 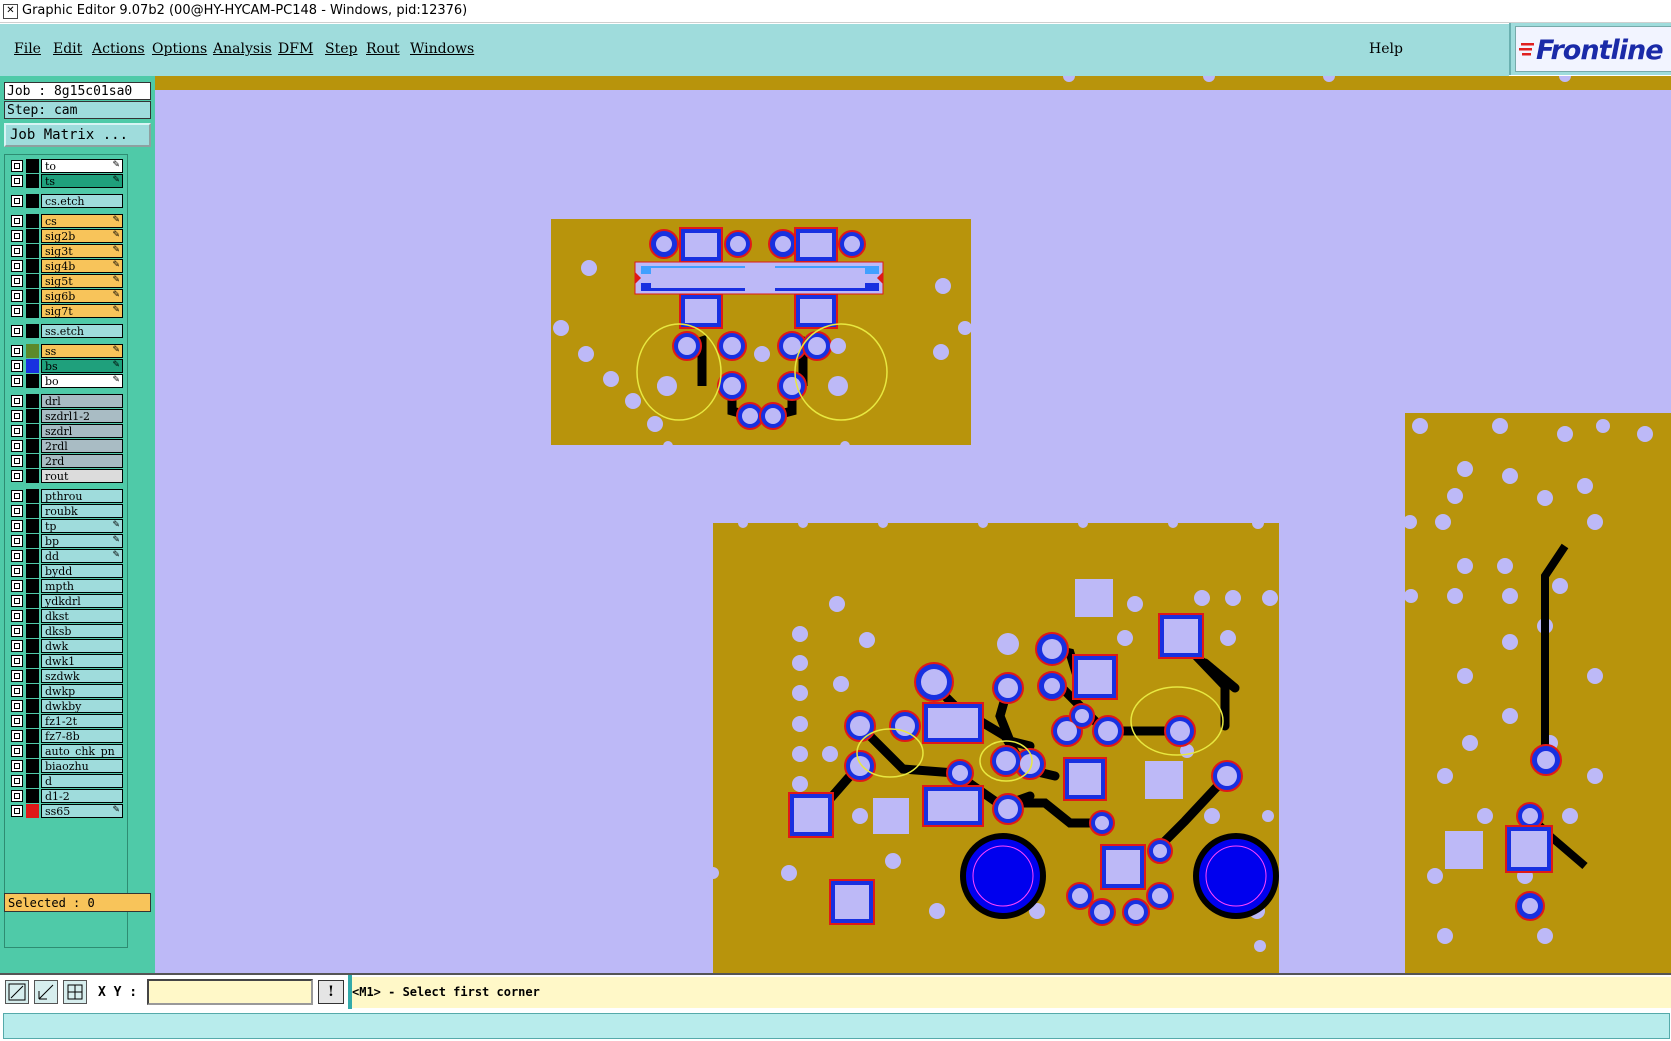 What do you see at coordinates (66, 691) in the screenshot?
I see `layer-row-dwkp: dwkp` at bounding box center [66, 691].